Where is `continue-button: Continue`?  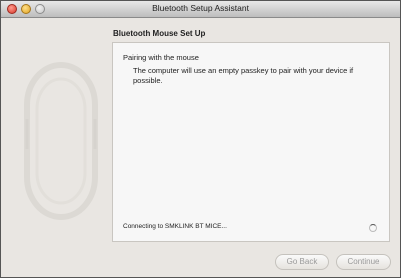
continue-button: Continue is located at coordinates (363, 262).